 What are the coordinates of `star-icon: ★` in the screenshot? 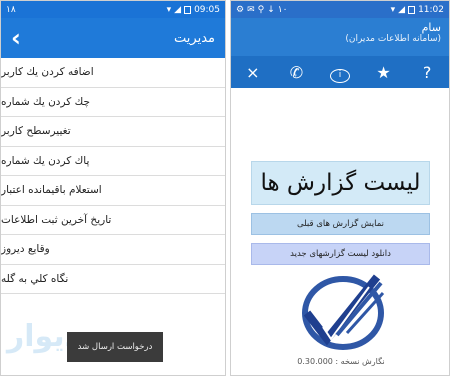 It's located at (384, 72).